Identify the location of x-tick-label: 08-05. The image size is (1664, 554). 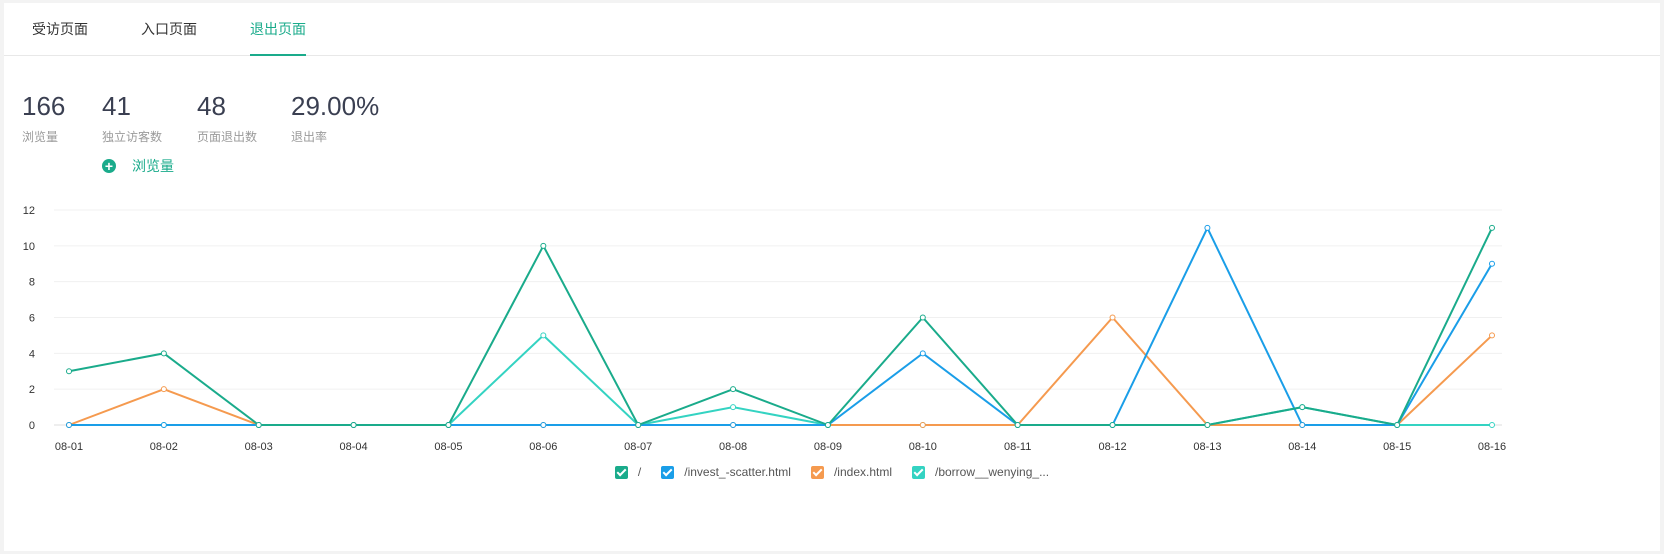
(448, 447).